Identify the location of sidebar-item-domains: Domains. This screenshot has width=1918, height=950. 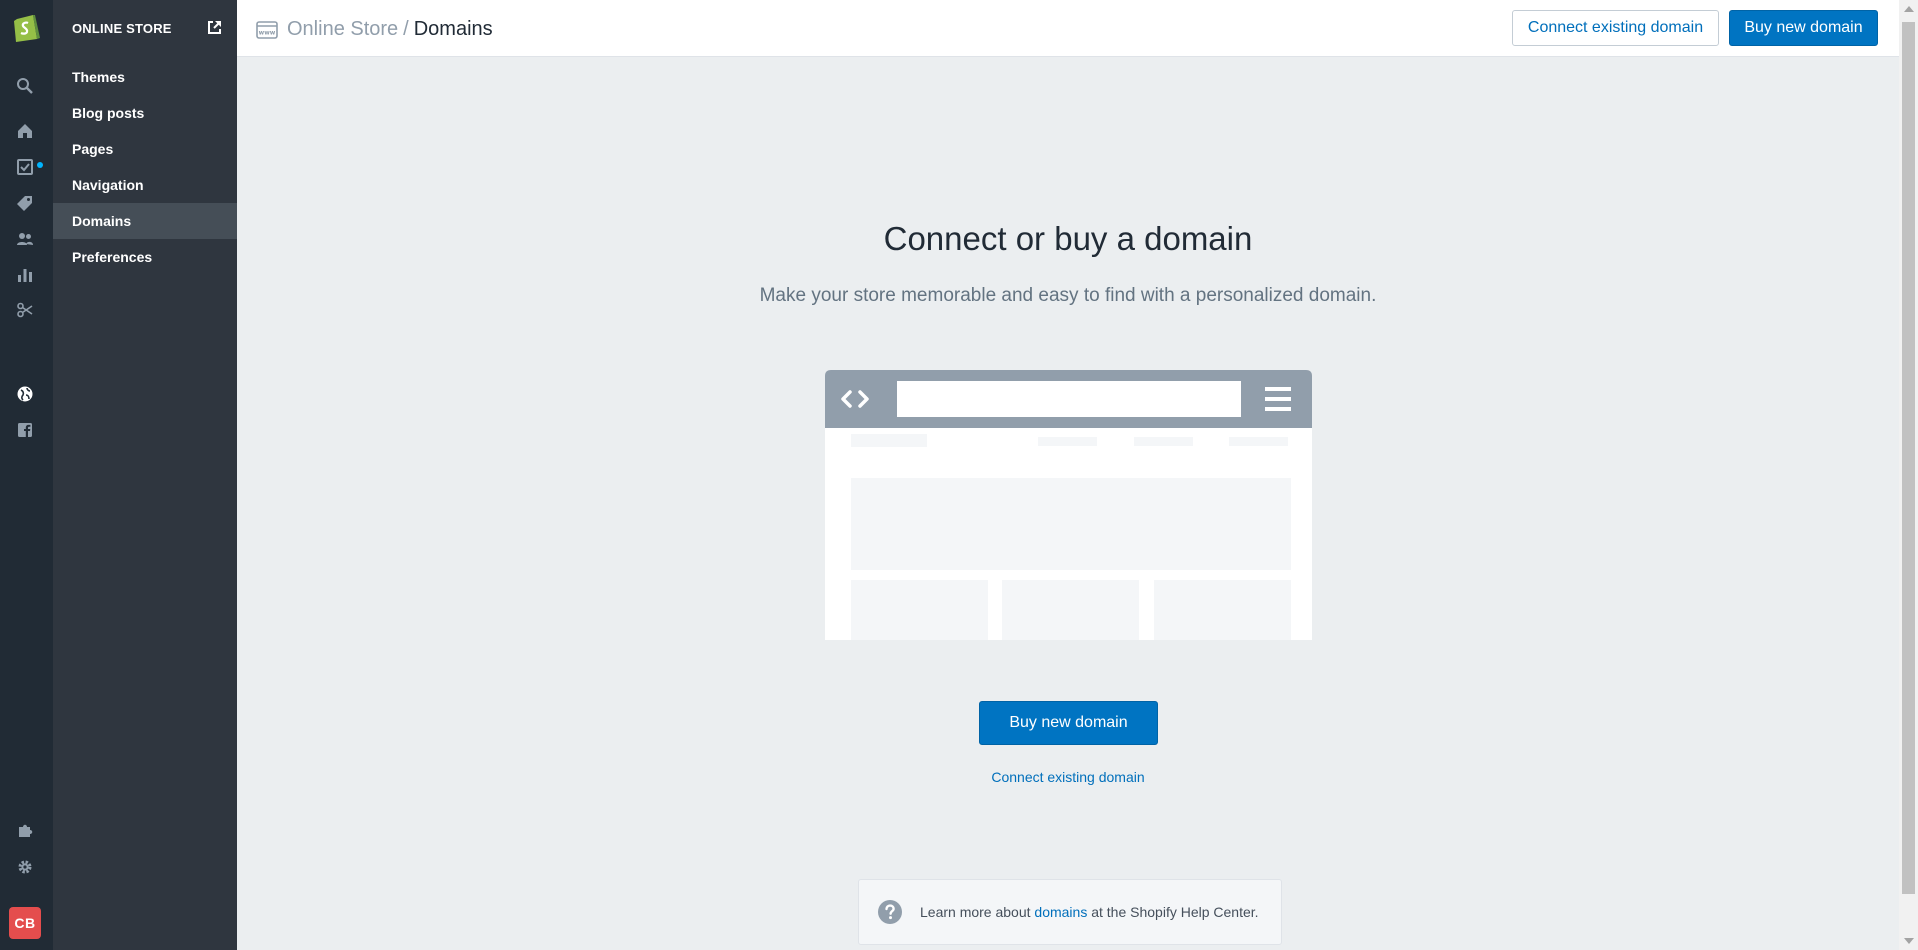
(145, 221).